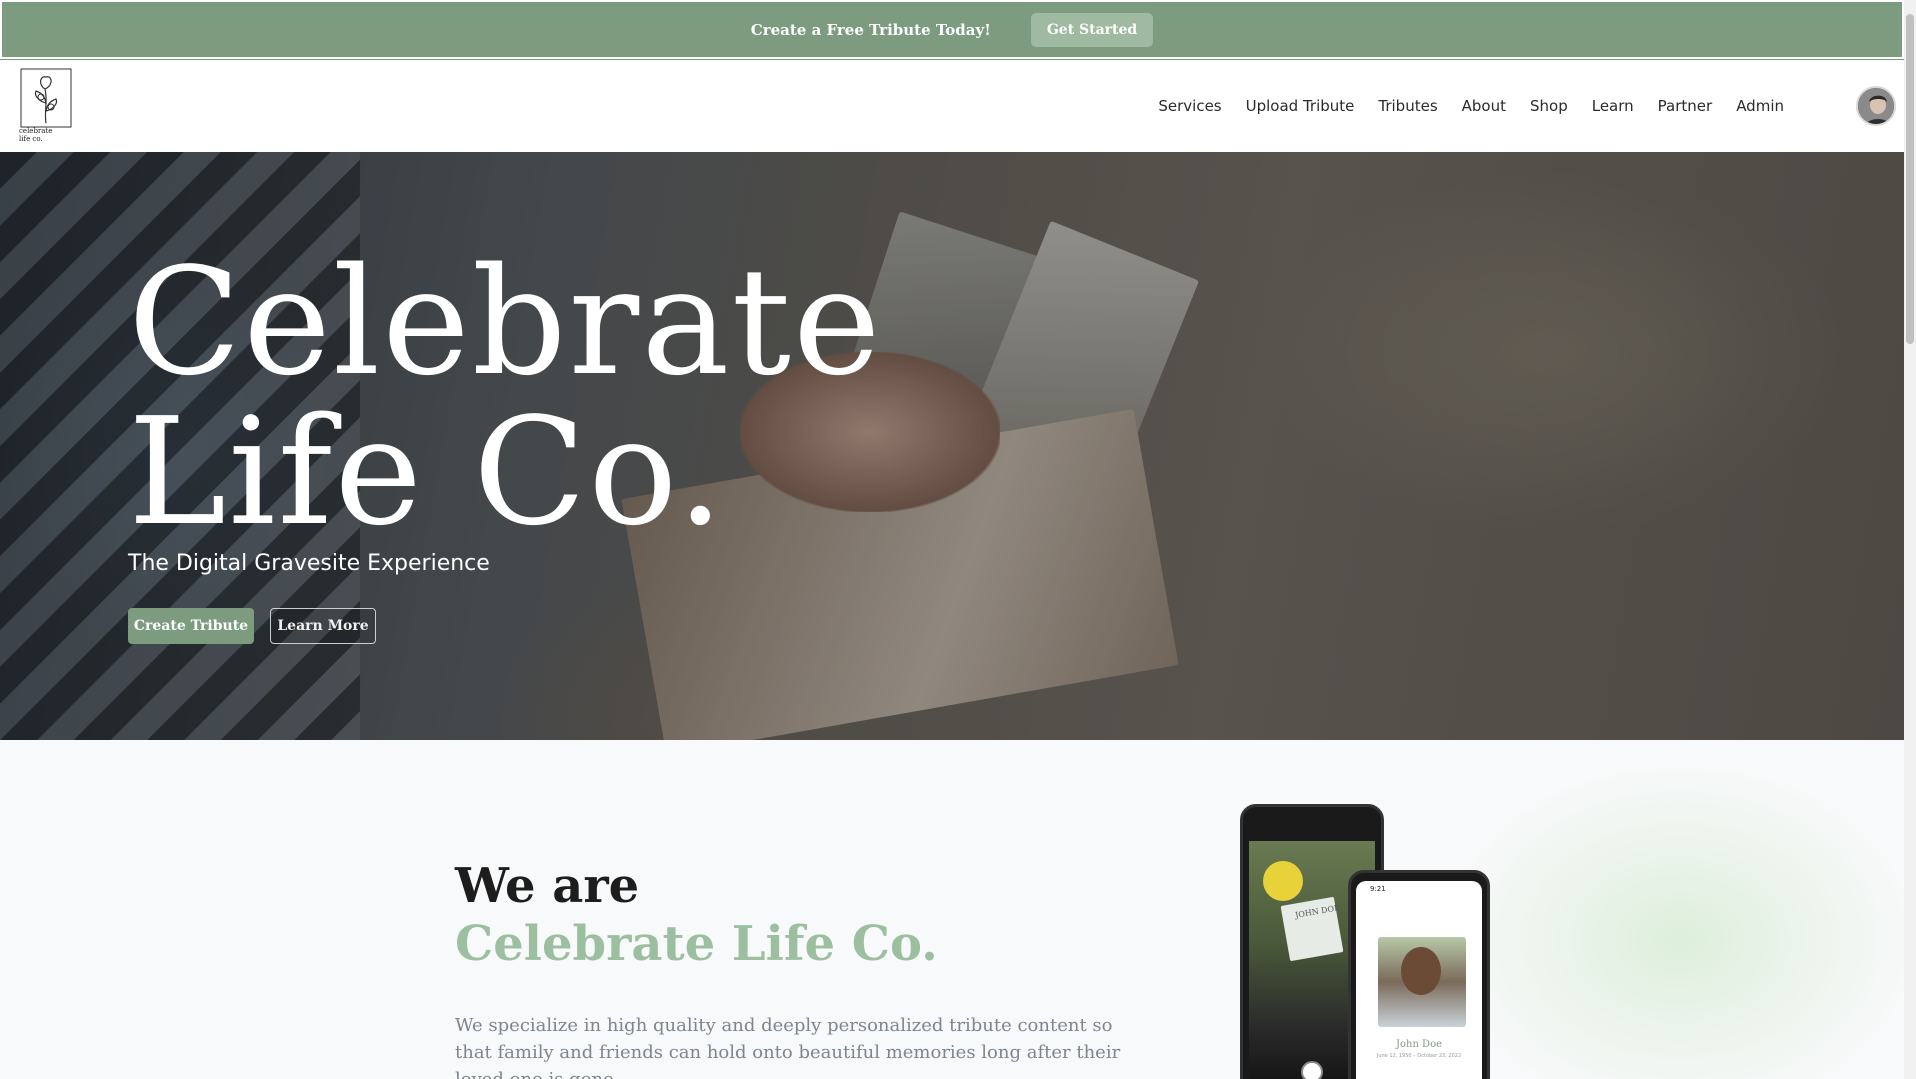 The image size is (1916, 1079). Describe the element at coordinates (36, 131) in the screenshot. I see `logo-line-1: celebrate` at that location.